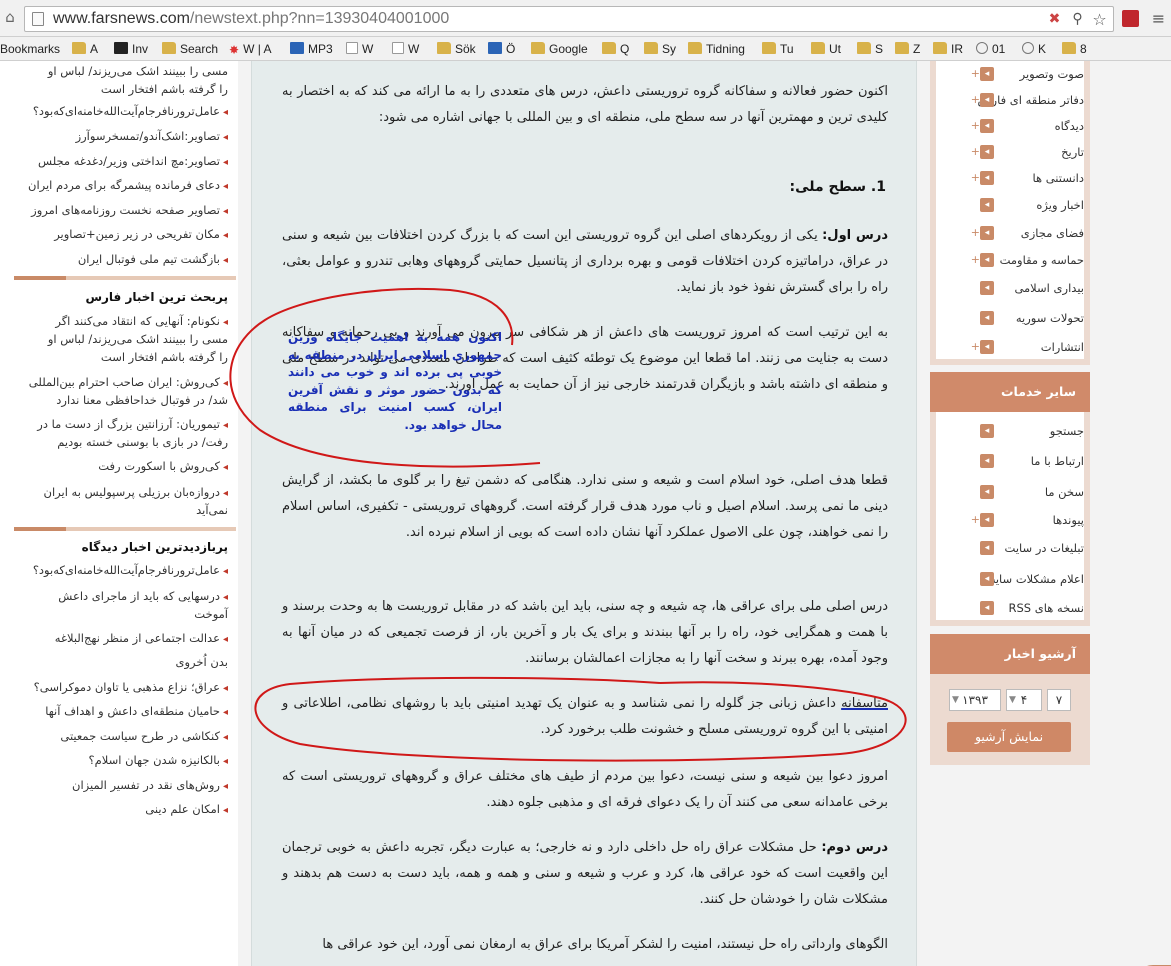 Image resolution: width=1171 pixels, height=966 pixels. I want to click on news-link: عدالت اجتماعی از منظر نهج‌البلاغه, so click(117, 639).